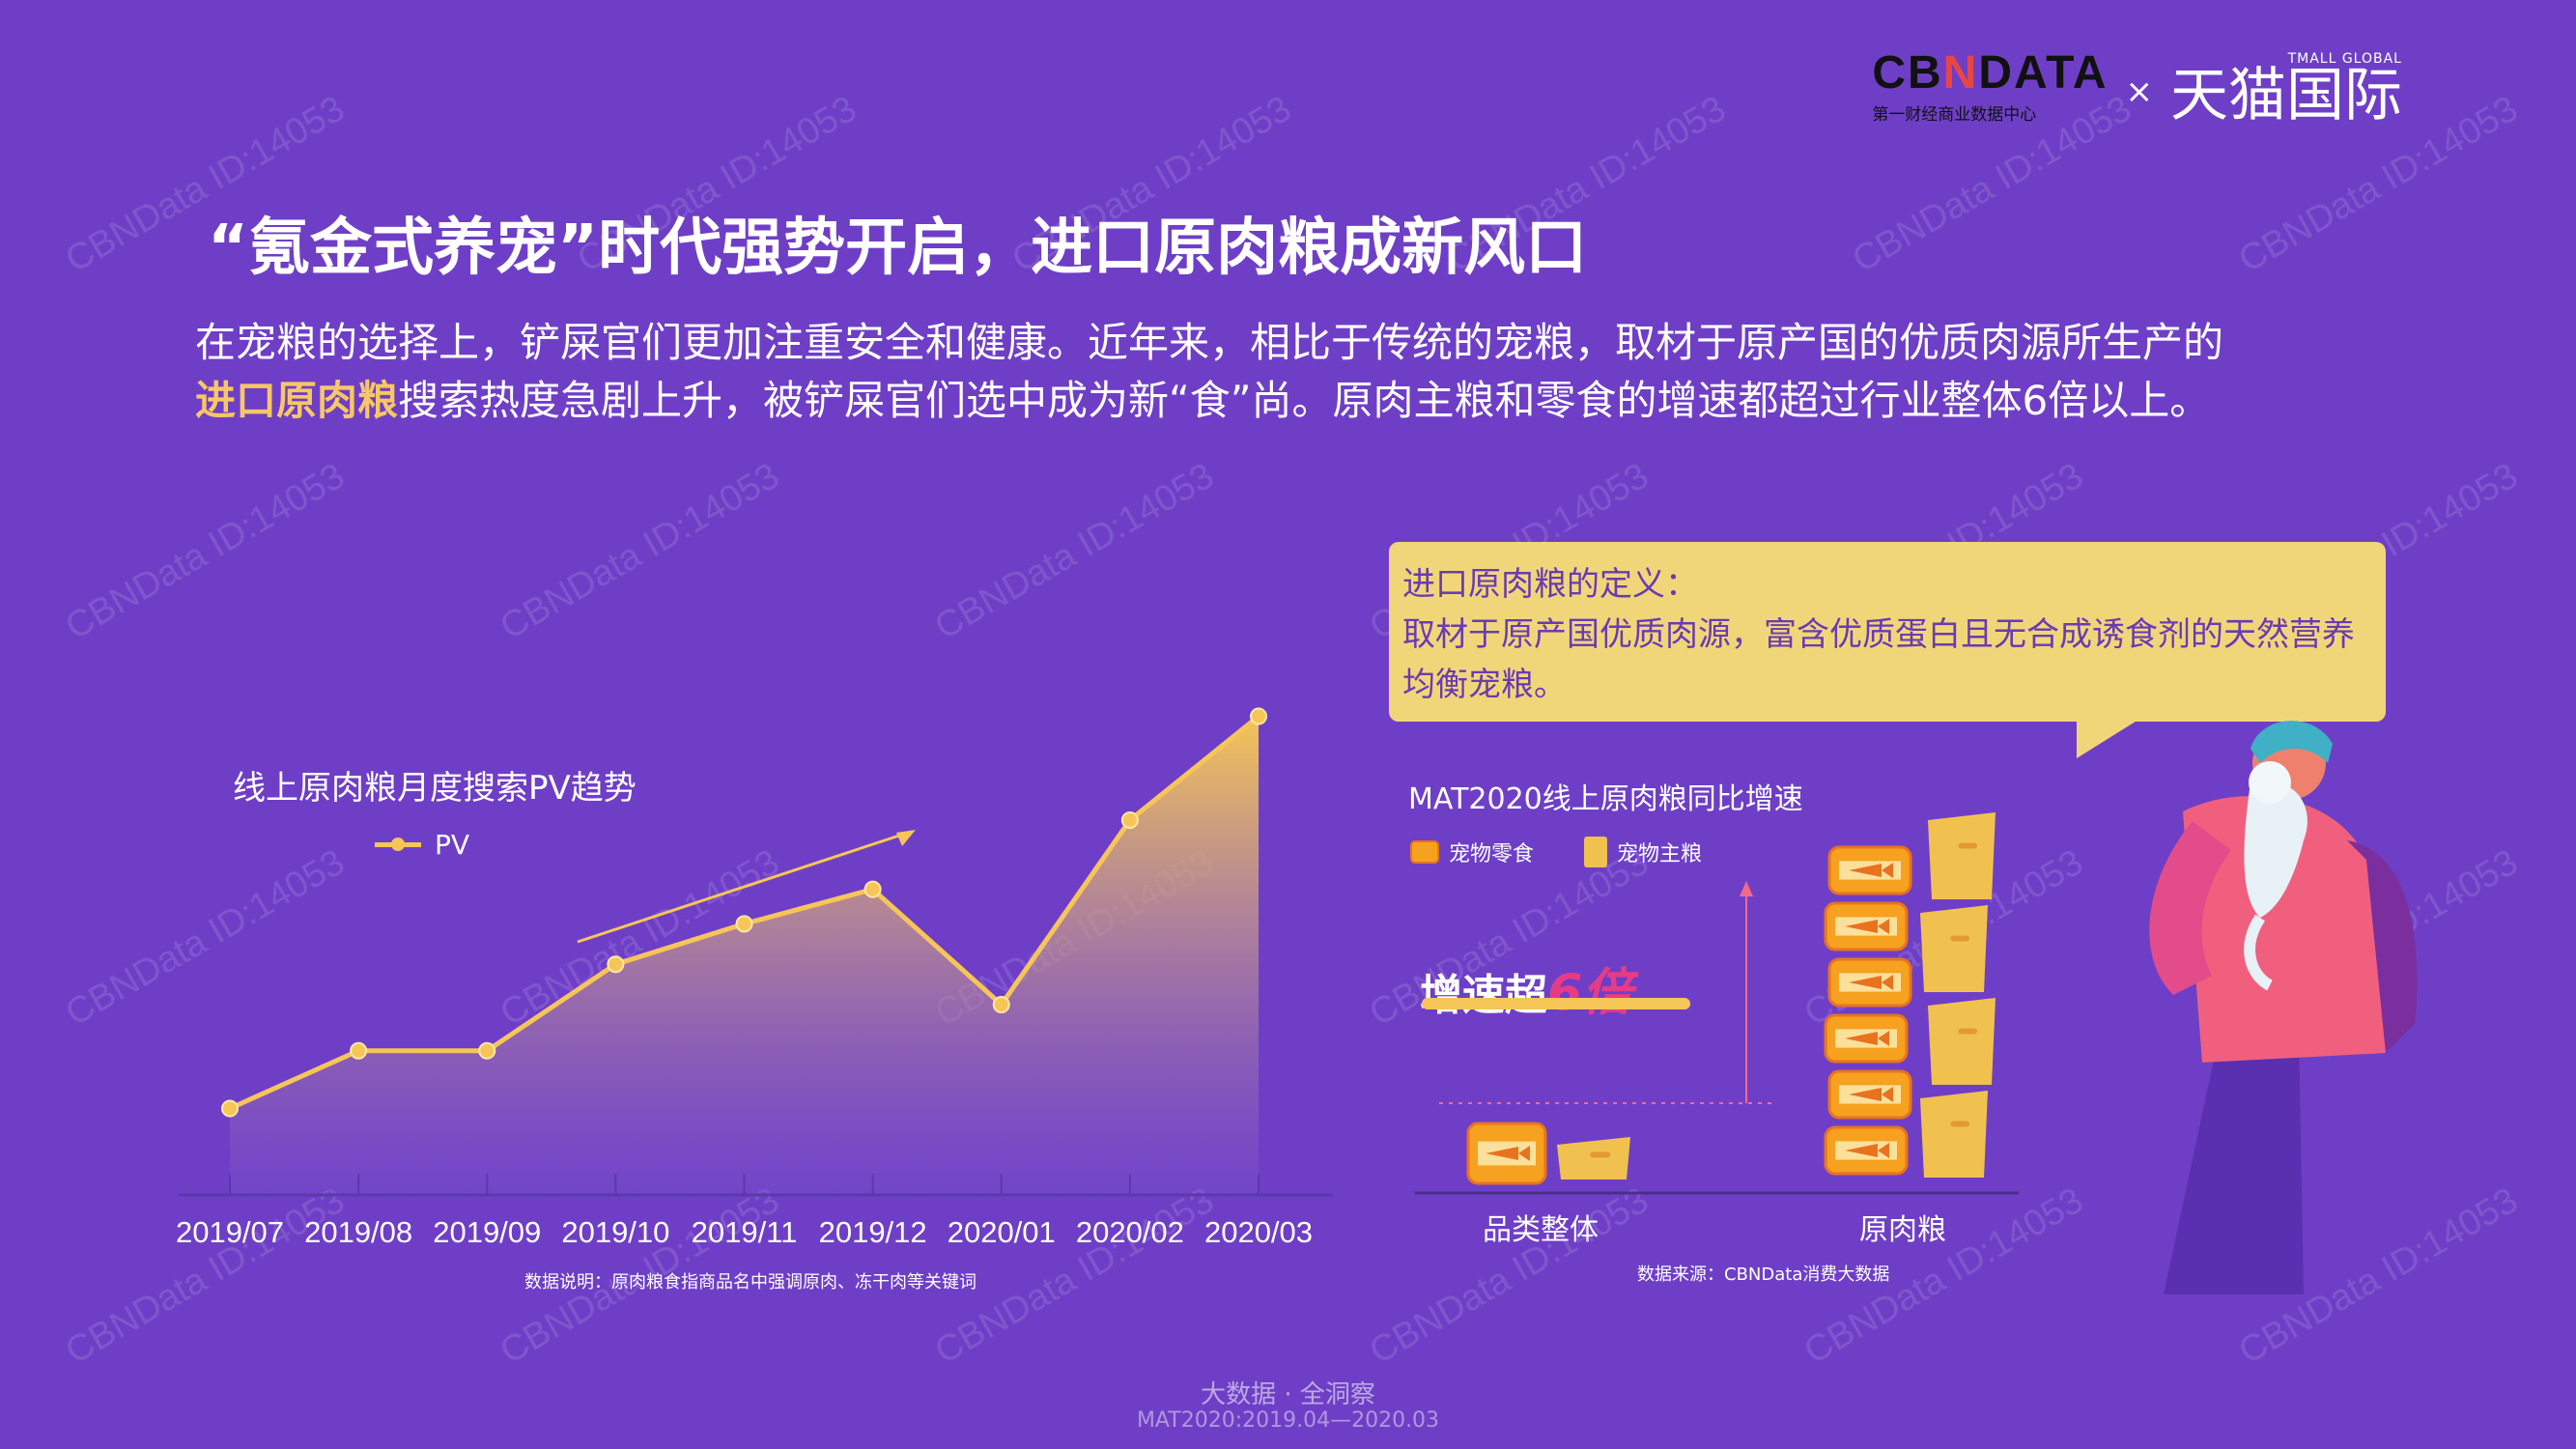 This screenshot has width=2576, height=1449. What do you see at coordinates (1288, 1420) in the screenshot?
I see `footer-period: MAT2020:2019.04—2020.03` at bounding box center [1288, 1420].